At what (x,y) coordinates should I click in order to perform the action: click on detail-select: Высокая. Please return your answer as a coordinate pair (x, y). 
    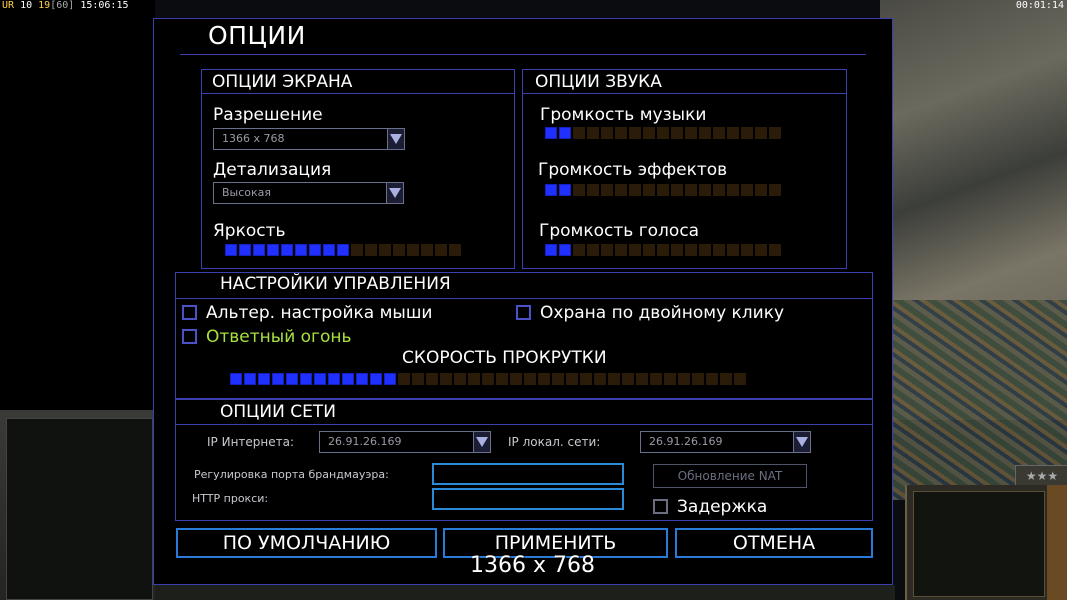
    Looking at the image, I should click on (308, 193).